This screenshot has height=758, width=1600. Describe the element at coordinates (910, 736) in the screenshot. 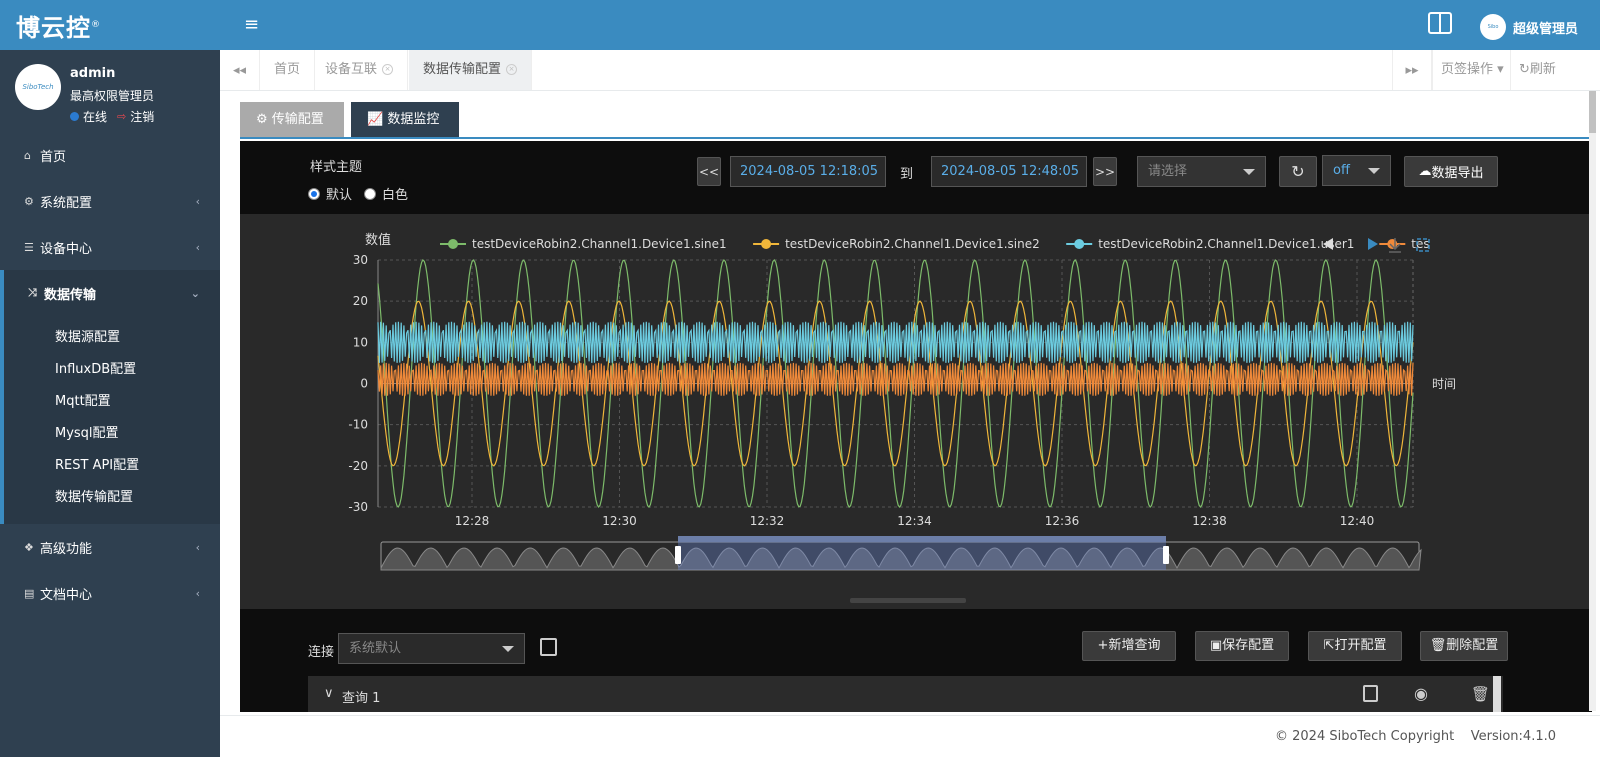

I see `footer: © 2024 SiboTech Copyright Version:4.1.0` at that location.